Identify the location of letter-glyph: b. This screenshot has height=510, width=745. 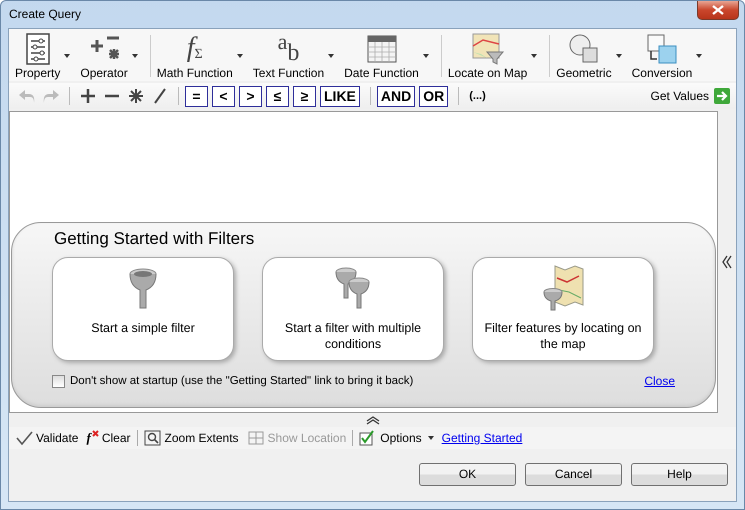
(293, 53).